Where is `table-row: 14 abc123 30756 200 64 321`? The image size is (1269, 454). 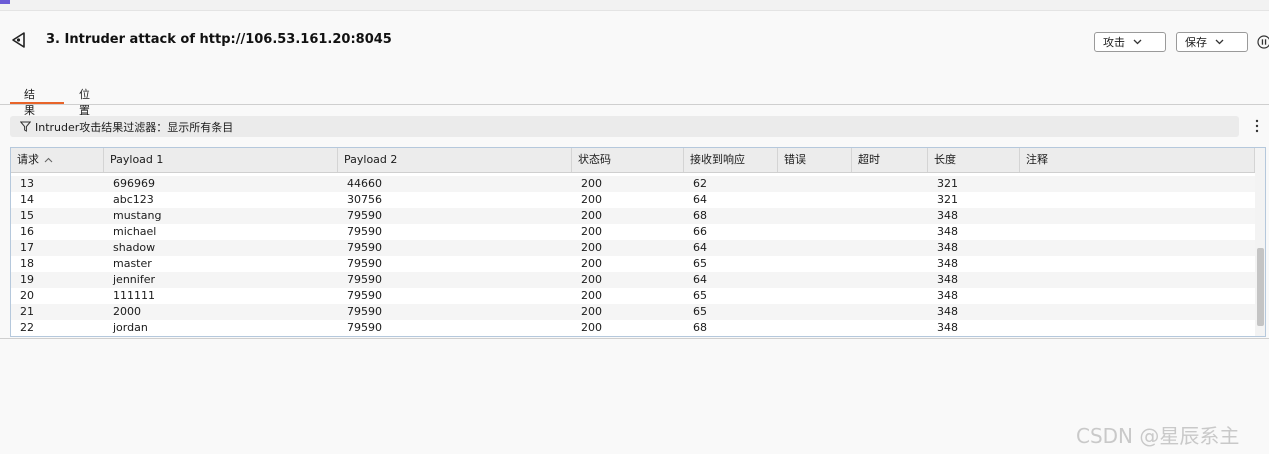
table-row: 14 abc123 30756 200 64 321 is located at coordinates (633, 200).